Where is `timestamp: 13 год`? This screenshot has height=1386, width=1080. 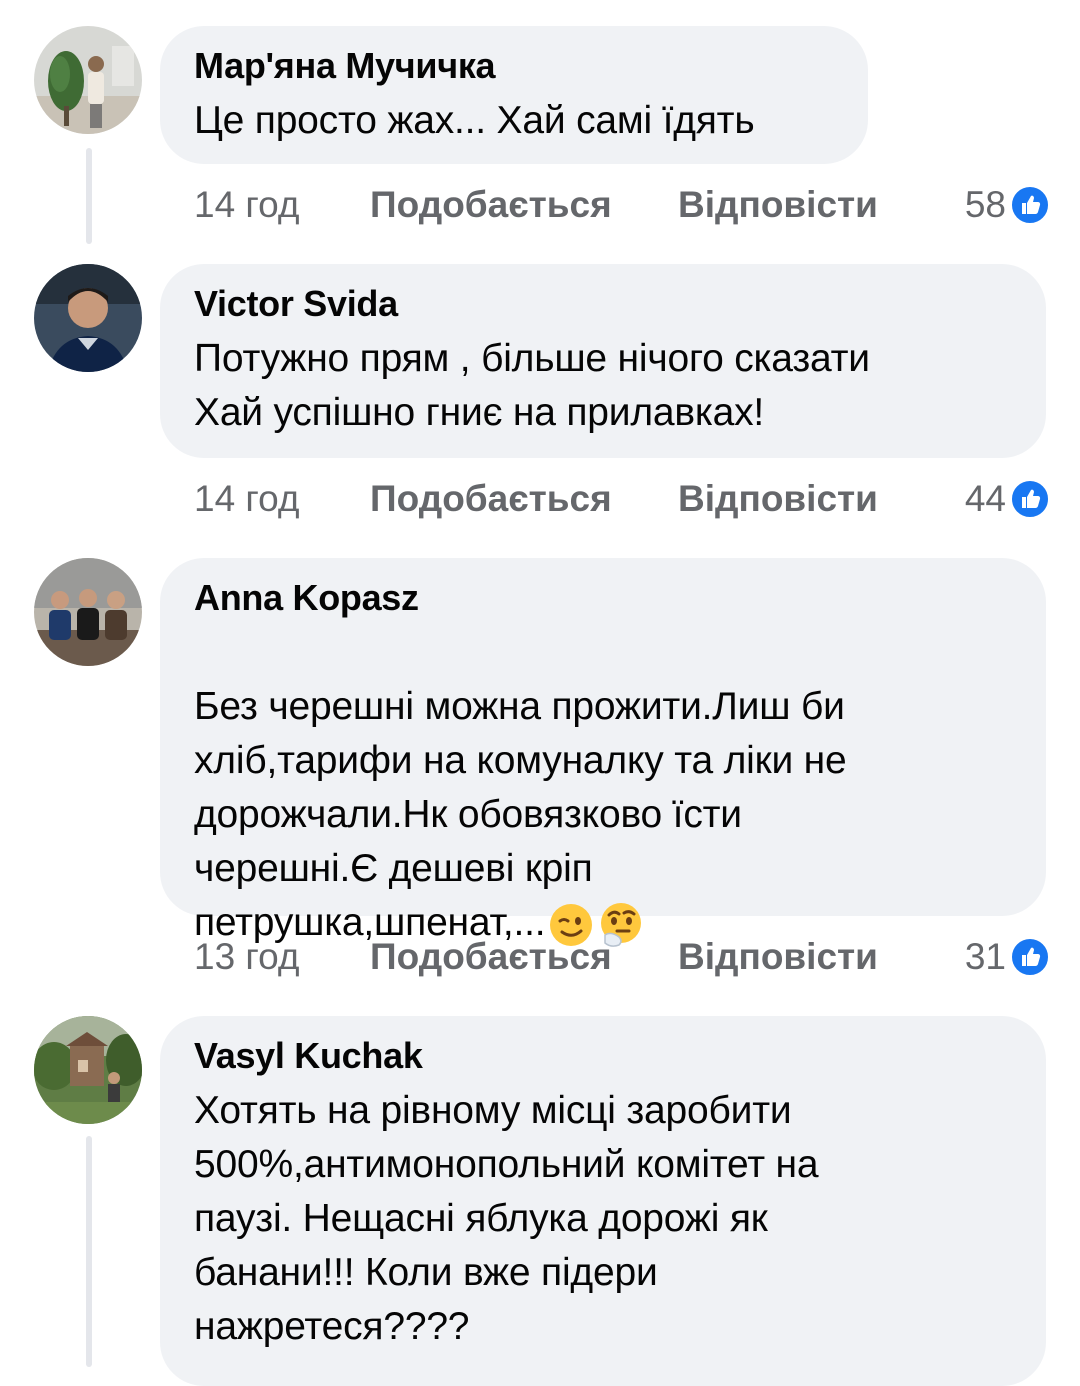
timestamp: 13 год is located at coordinates (282, 957).